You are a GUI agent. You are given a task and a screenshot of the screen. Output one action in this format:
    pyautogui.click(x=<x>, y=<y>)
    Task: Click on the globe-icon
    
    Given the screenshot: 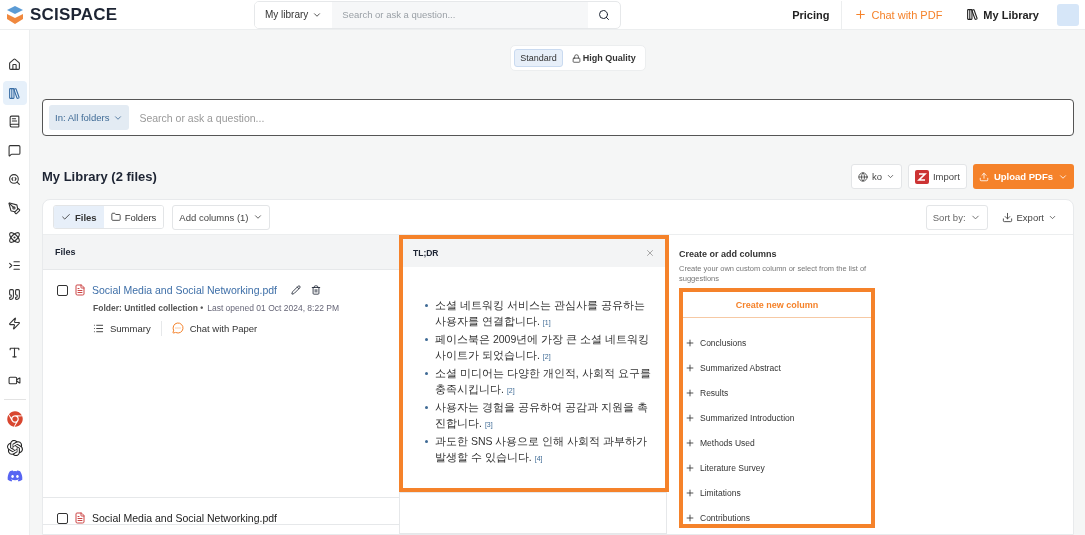 What is the action you would take?
    pyautogui.click(x=862, y=176)
    